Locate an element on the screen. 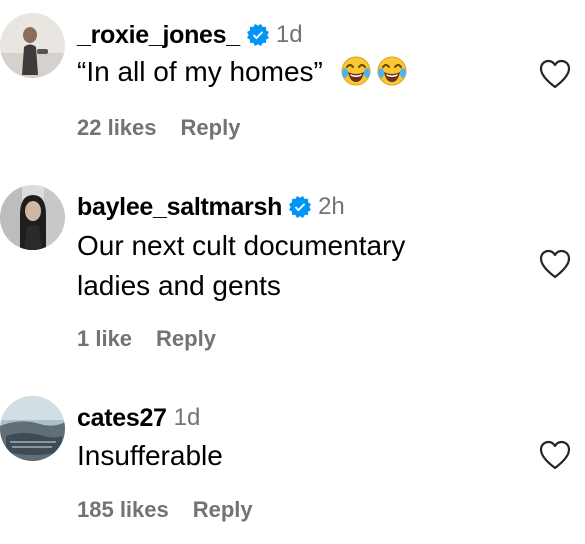  like-count: 1 like is located at coordinates (104, 339).